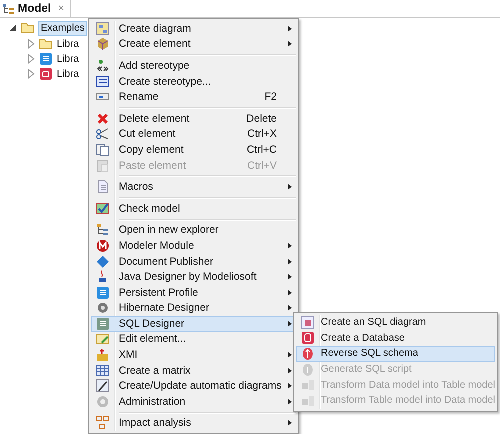 Image resolution: width=500 pixels, height=434 pixels. Describe the element at coordinates (193, 208) in the screenshot. I see `menu-item: Check model` at that location.